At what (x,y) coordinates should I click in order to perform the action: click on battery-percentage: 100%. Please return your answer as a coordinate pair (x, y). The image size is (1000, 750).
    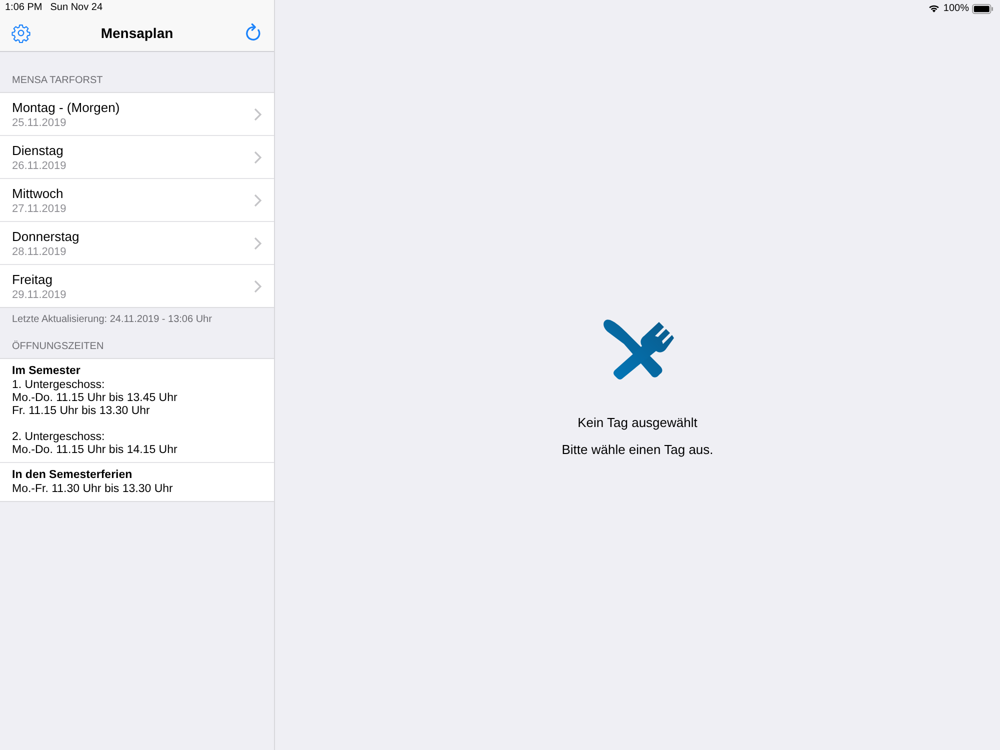
    Looking at the image, I should click on (956, 8).